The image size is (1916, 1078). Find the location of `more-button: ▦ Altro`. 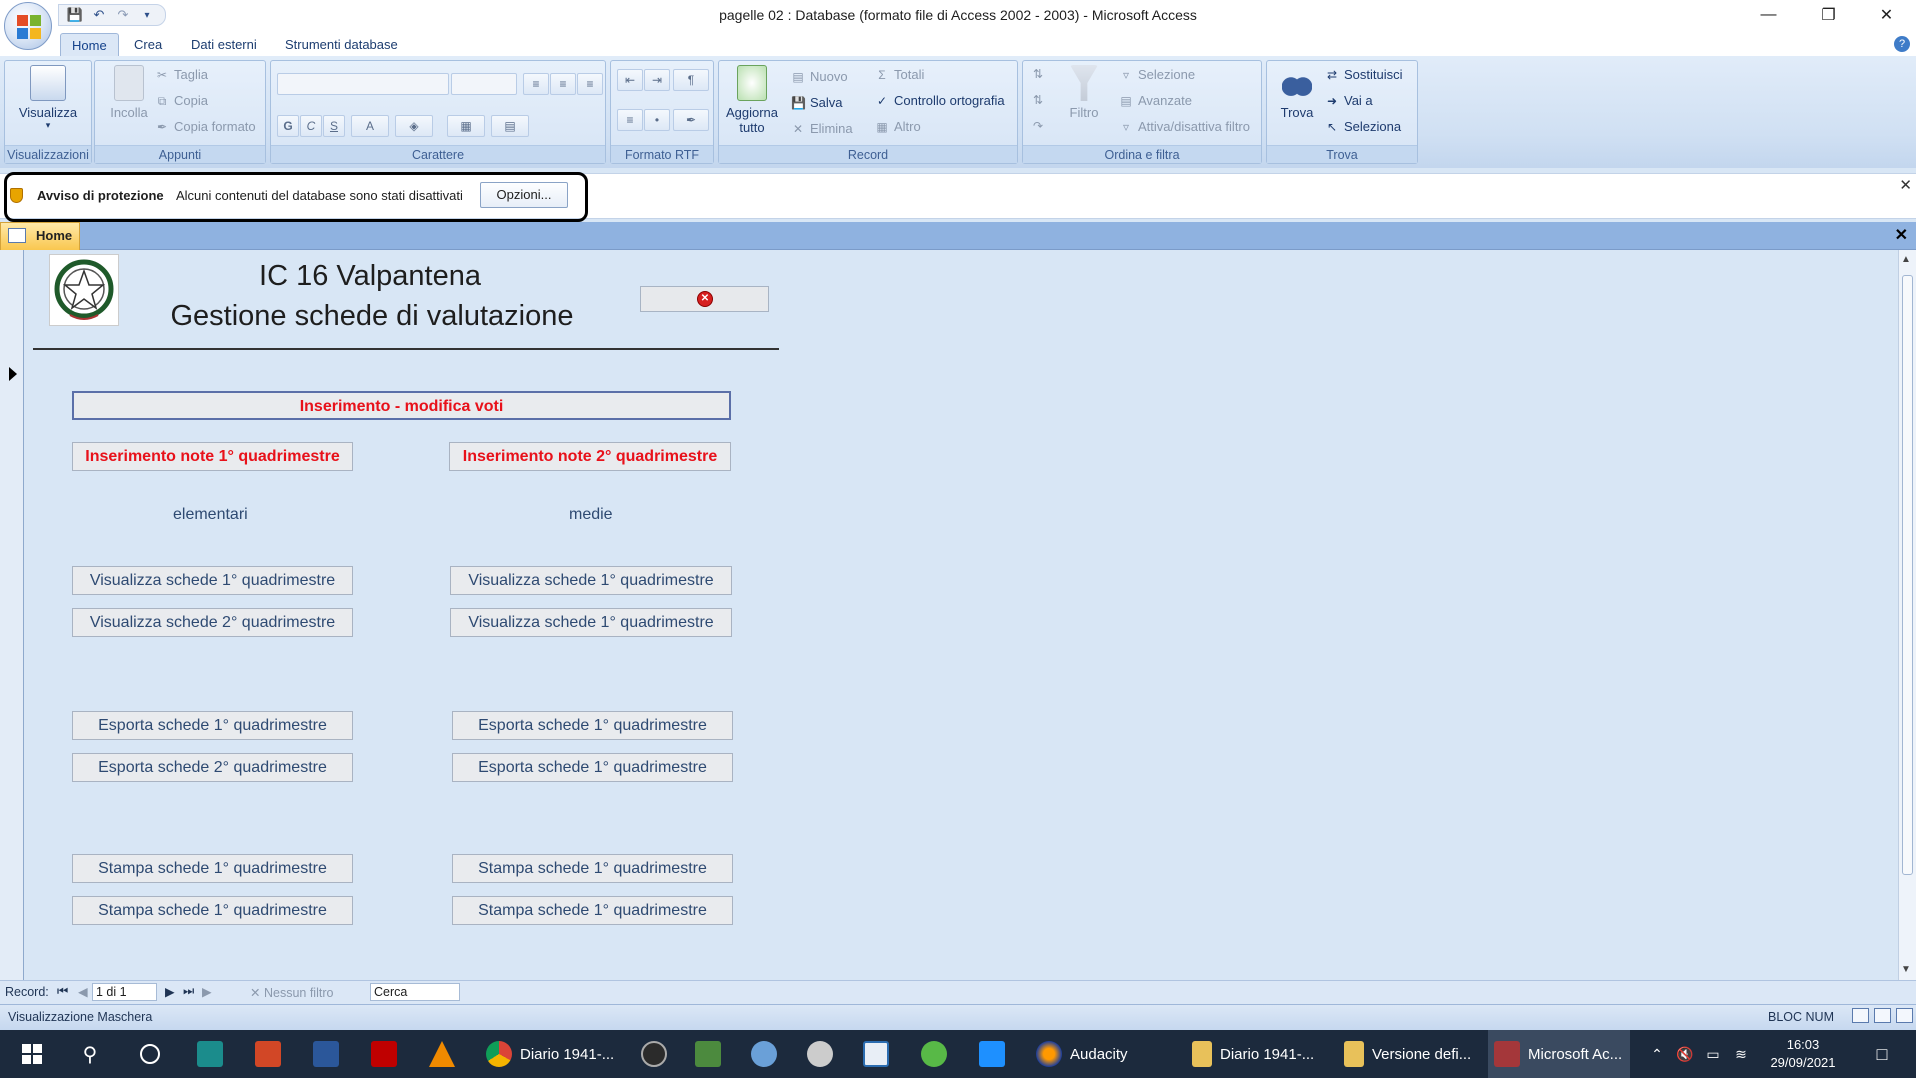

more-button: ▦ Altro is located at coordinates (897, 126).